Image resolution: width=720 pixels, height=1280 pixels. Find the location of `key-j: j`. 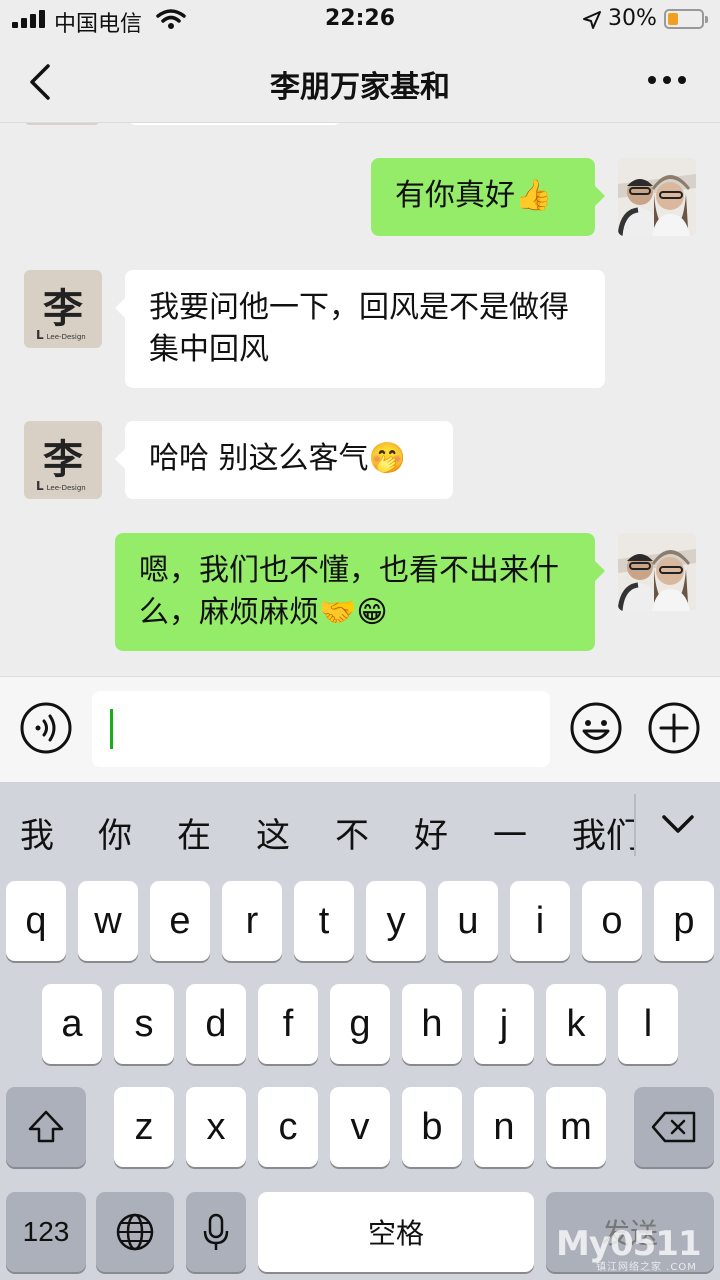

key-j: j is located at coordinates (504, 1024).